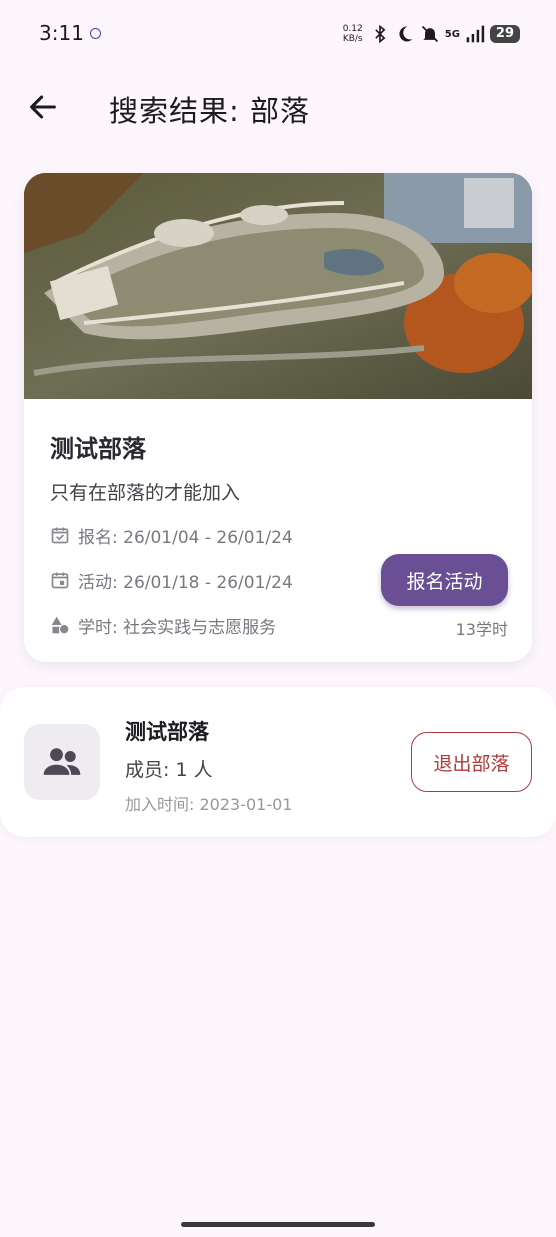  I want to click on category-row: 学时: 社会实践与志愿服务, so click(163, 625).